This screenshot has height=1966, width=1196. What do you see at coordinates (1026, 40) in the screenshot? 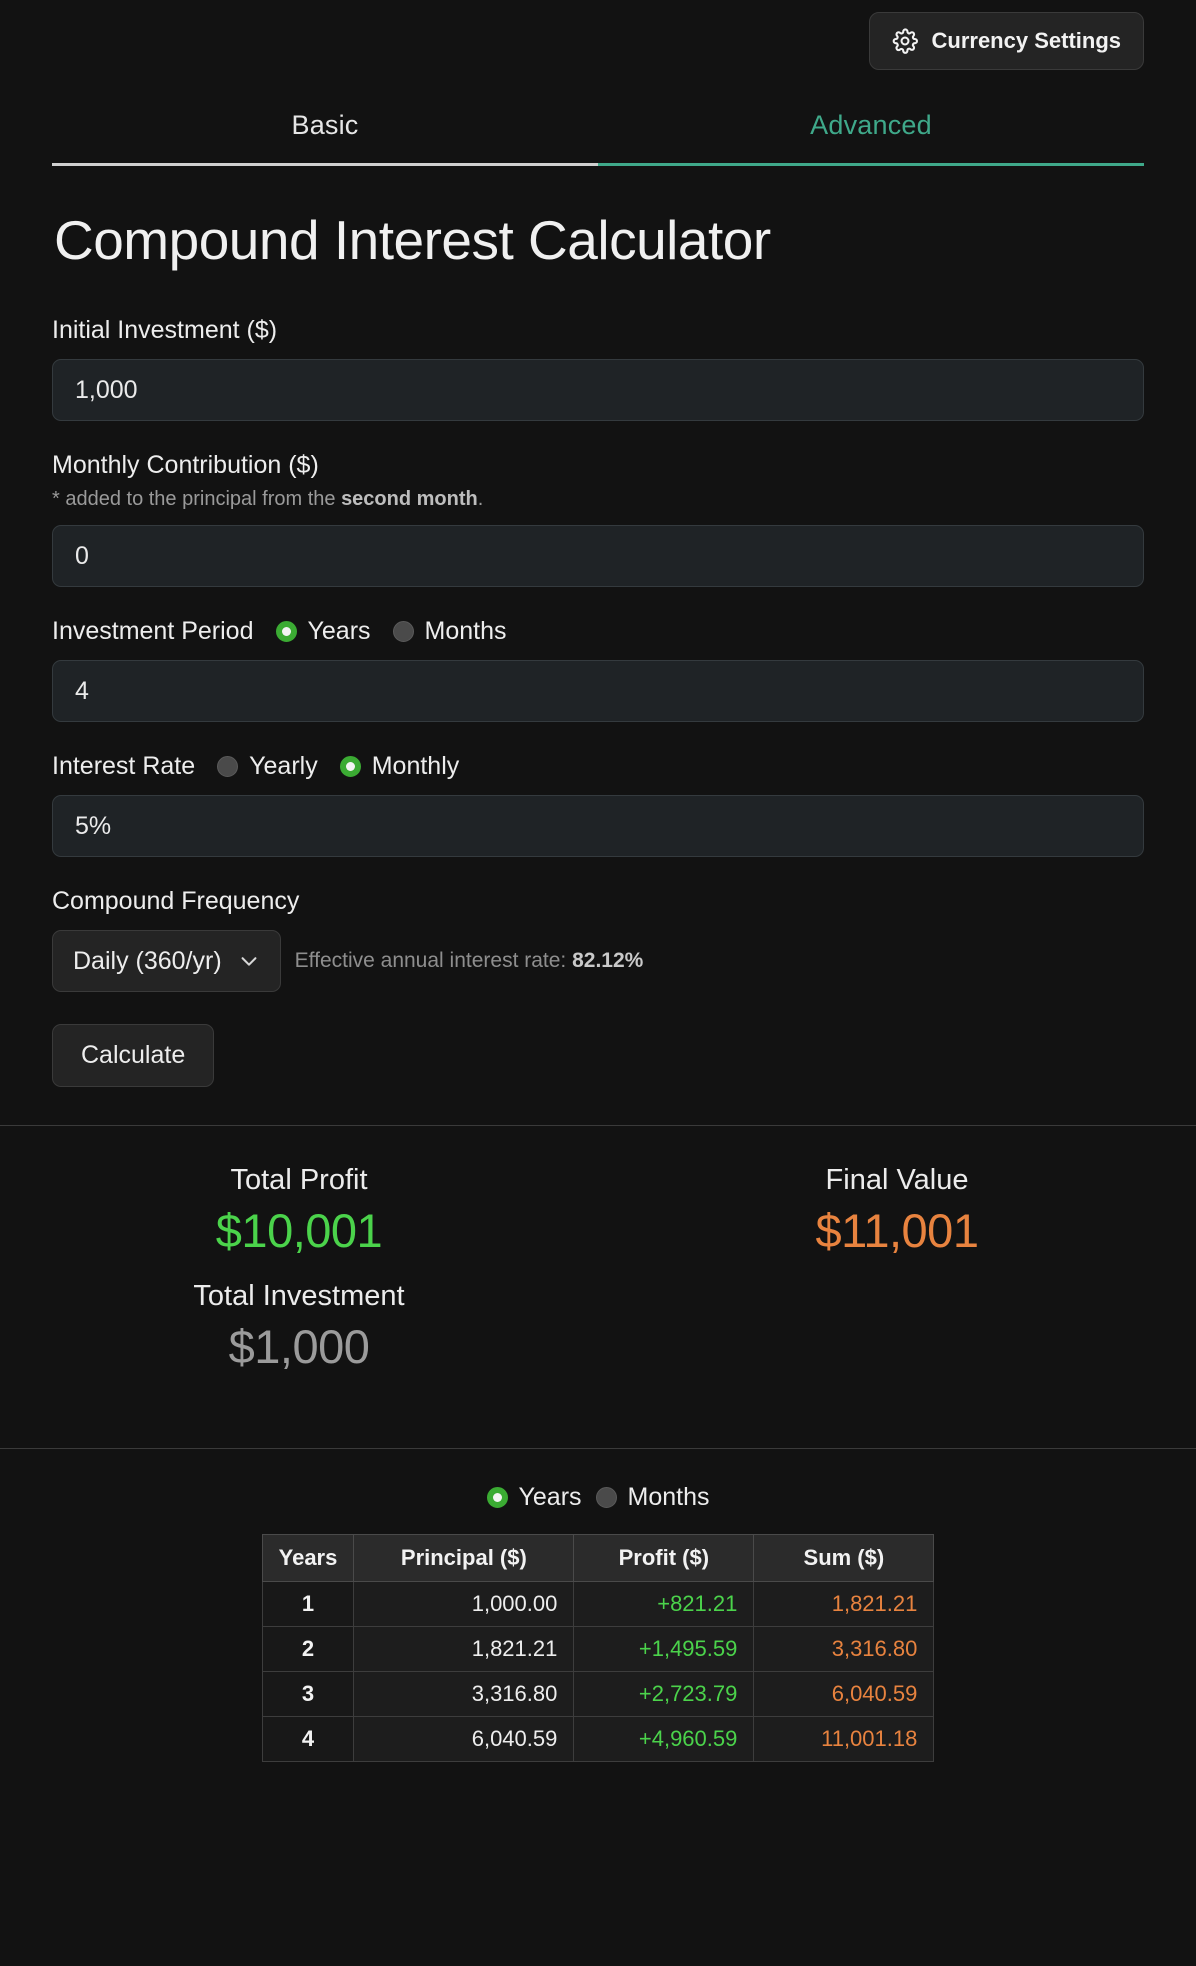
I see `currency-settings-label: Currency Settings` at bounding box center [1026, 40].